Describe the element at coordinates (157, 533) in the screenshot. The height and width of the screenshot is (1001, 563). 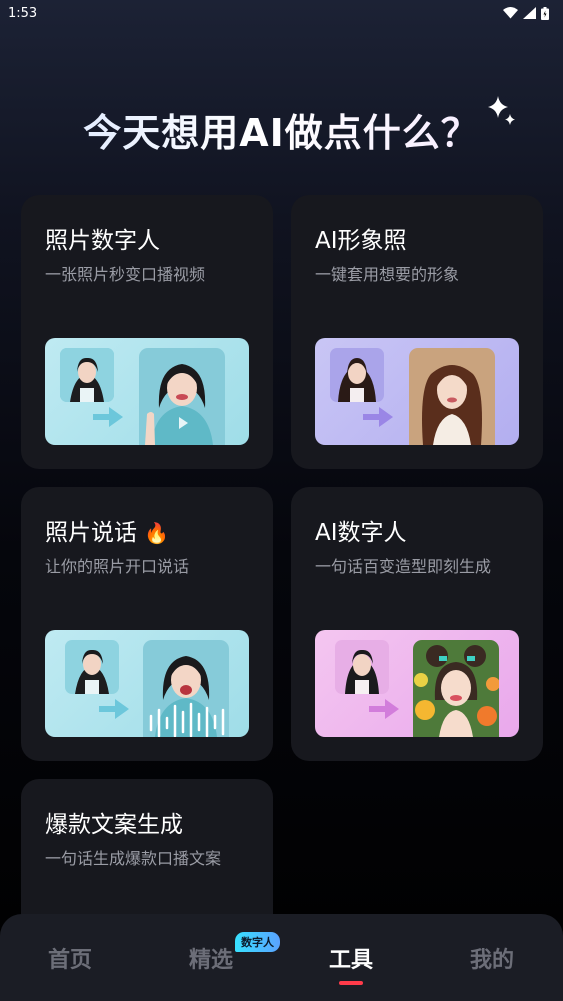
I see `fire-icon: 🔥` at that location.